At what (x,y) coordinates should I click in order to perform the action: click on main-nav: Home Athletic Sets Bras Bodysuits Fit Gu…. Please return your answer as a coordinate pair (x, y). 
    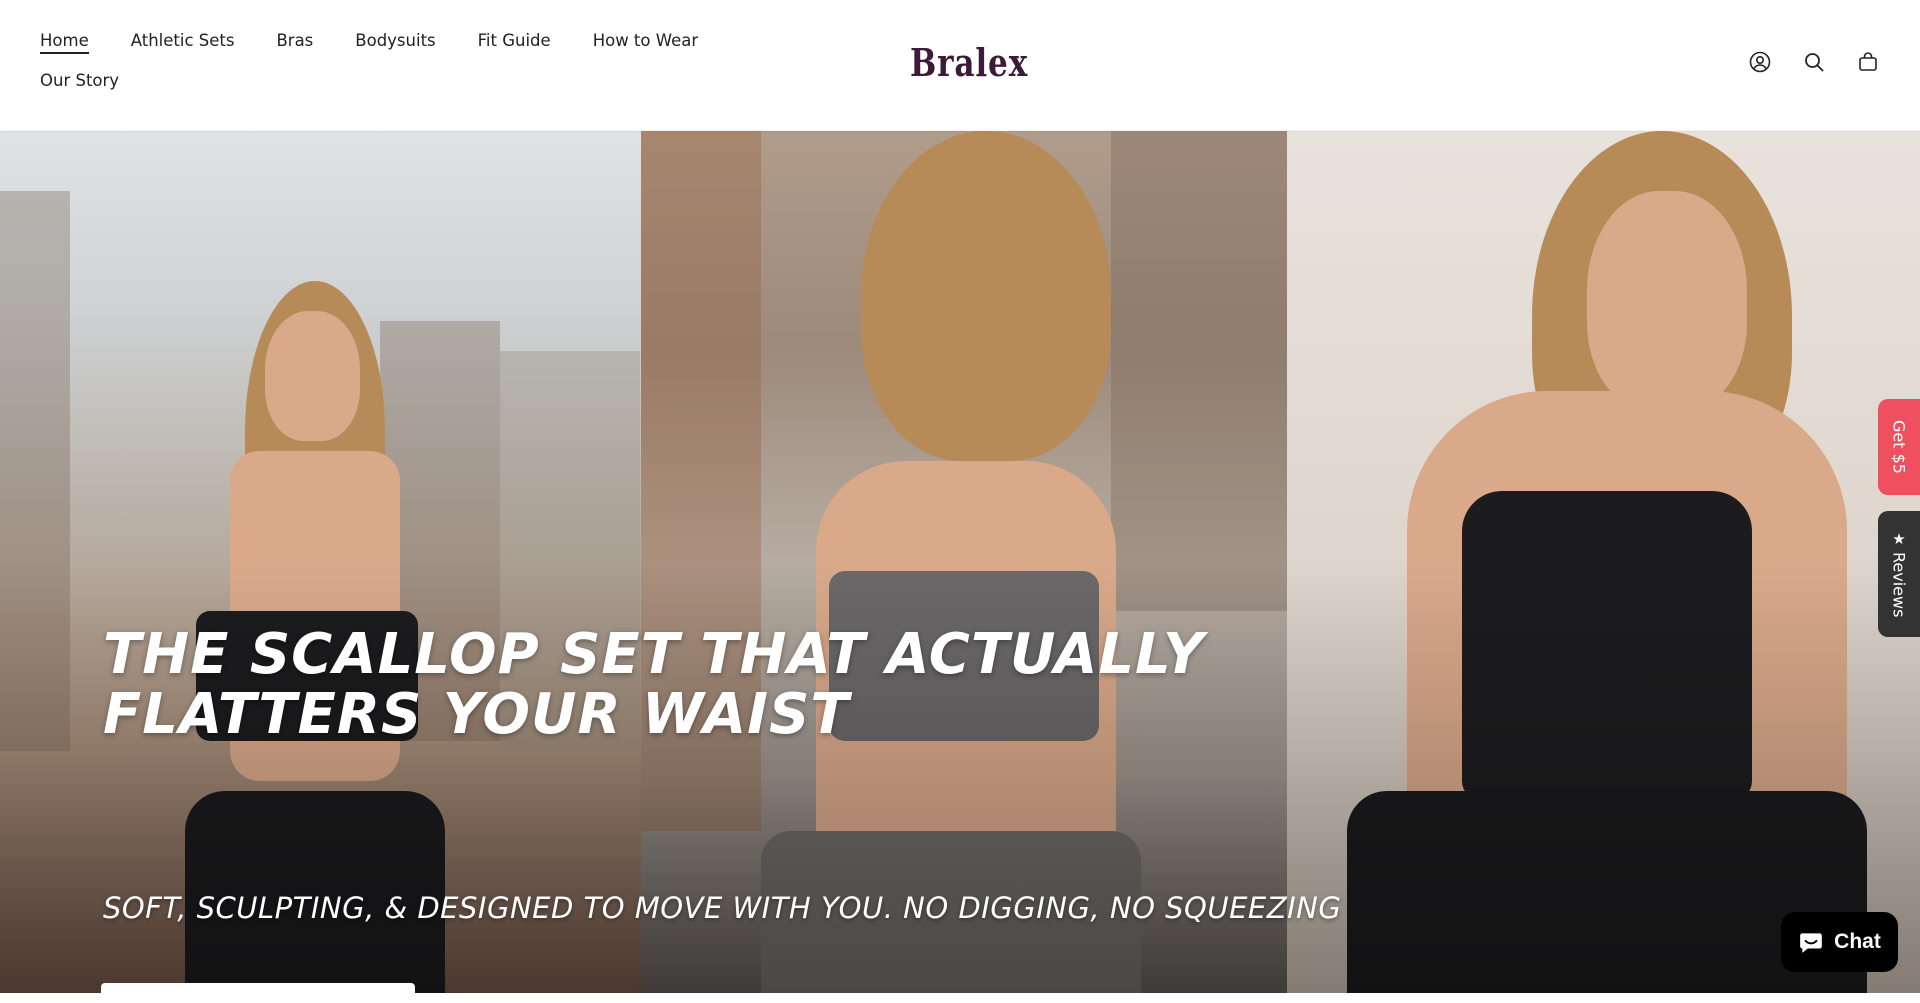
    Looking at the image, I should click on (380, 62).